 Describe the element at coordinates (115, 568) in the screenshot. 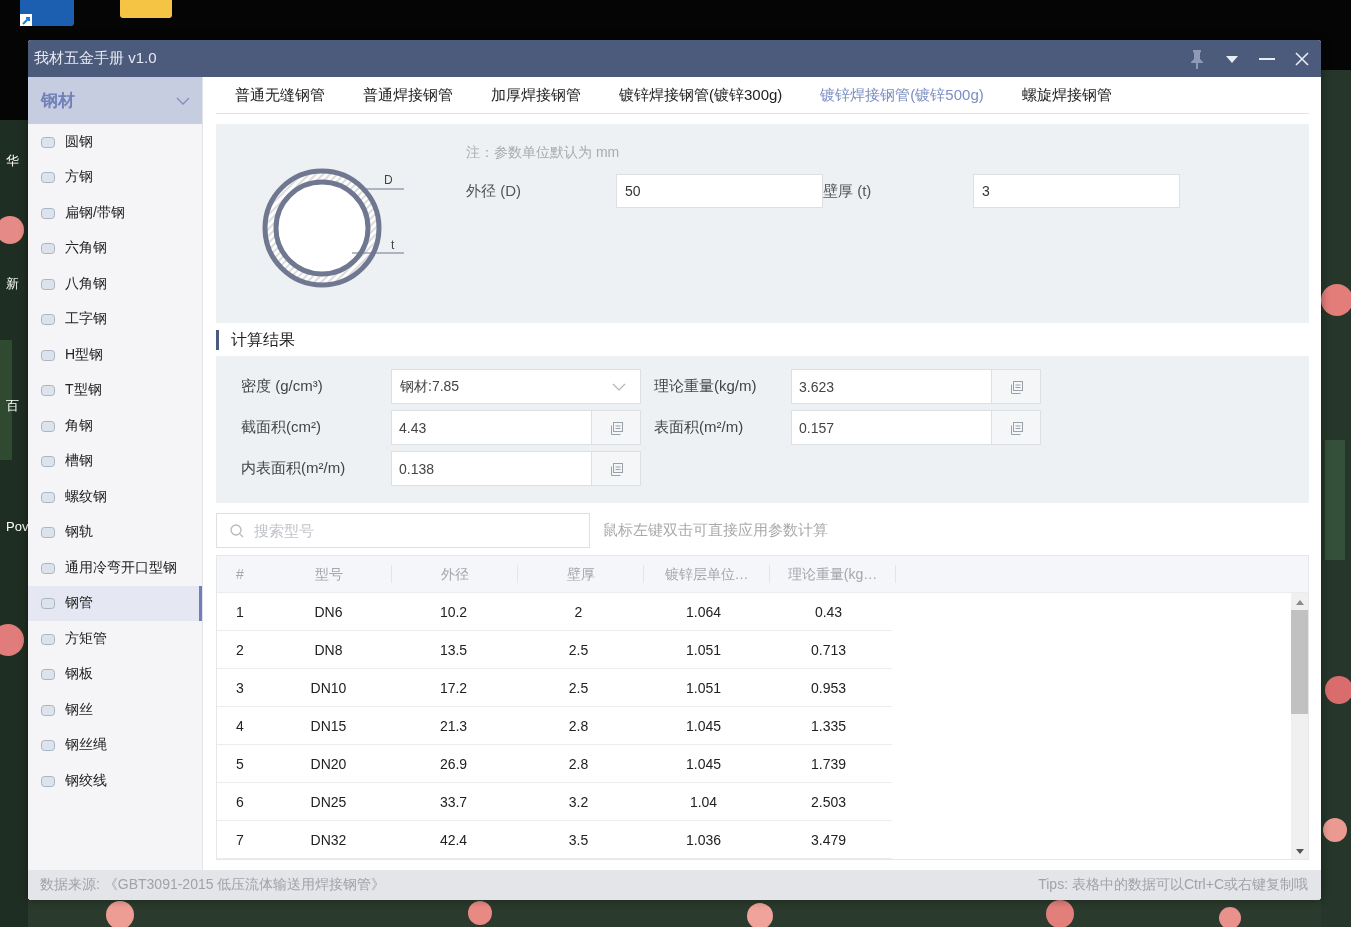

I see `sidebar-item: 通用冷弯开口型钢` at that location.